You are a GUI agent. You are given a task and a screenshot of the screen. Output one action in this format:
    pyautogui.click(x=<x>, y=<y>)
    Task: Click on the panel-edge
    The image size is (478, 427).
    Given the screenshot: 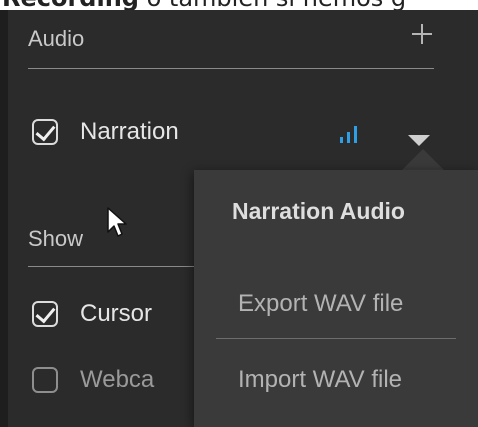 What is the action you would take?
    pyautogui.click(x=4, y=218)
    